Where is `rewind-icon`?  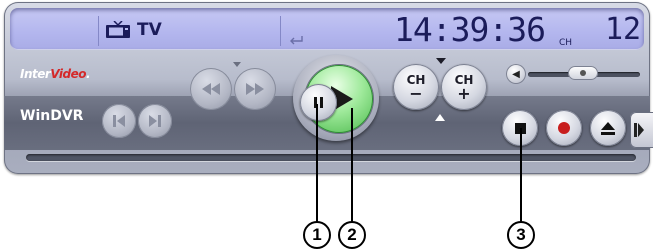 rewind-icon is located at coordinates (211, 89).